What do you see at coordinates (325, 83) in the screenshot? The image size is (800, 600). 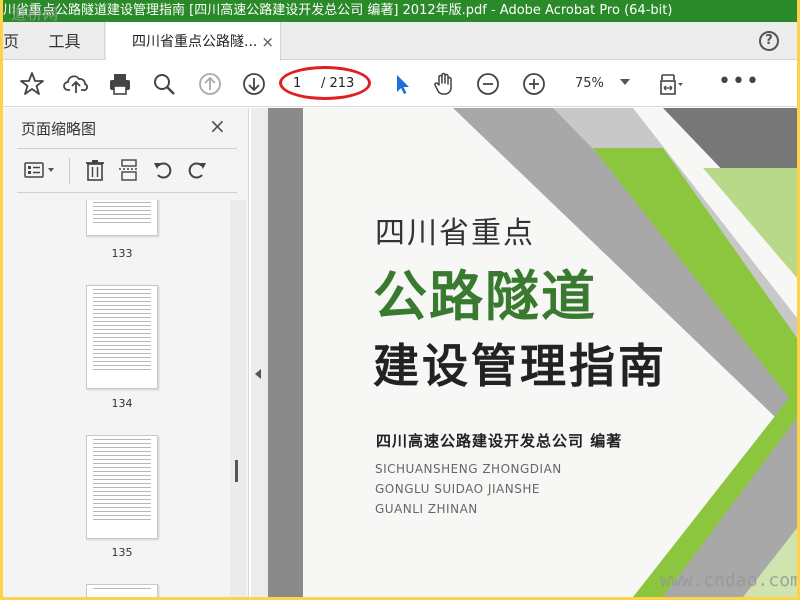 I see `red-annotation-circle` at bounding box center [325, 83].